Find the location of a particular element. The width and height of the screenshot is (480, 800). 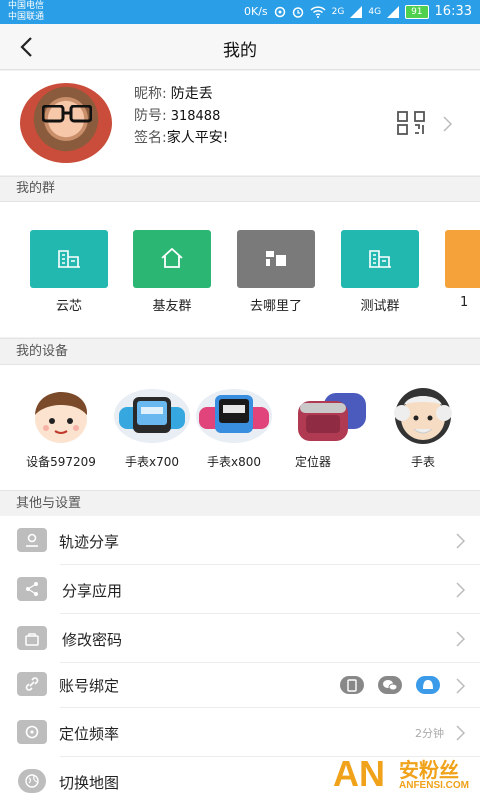

settings-item-location-frequency: 定位频率 2分钟 is located at coordinates (240, 732).